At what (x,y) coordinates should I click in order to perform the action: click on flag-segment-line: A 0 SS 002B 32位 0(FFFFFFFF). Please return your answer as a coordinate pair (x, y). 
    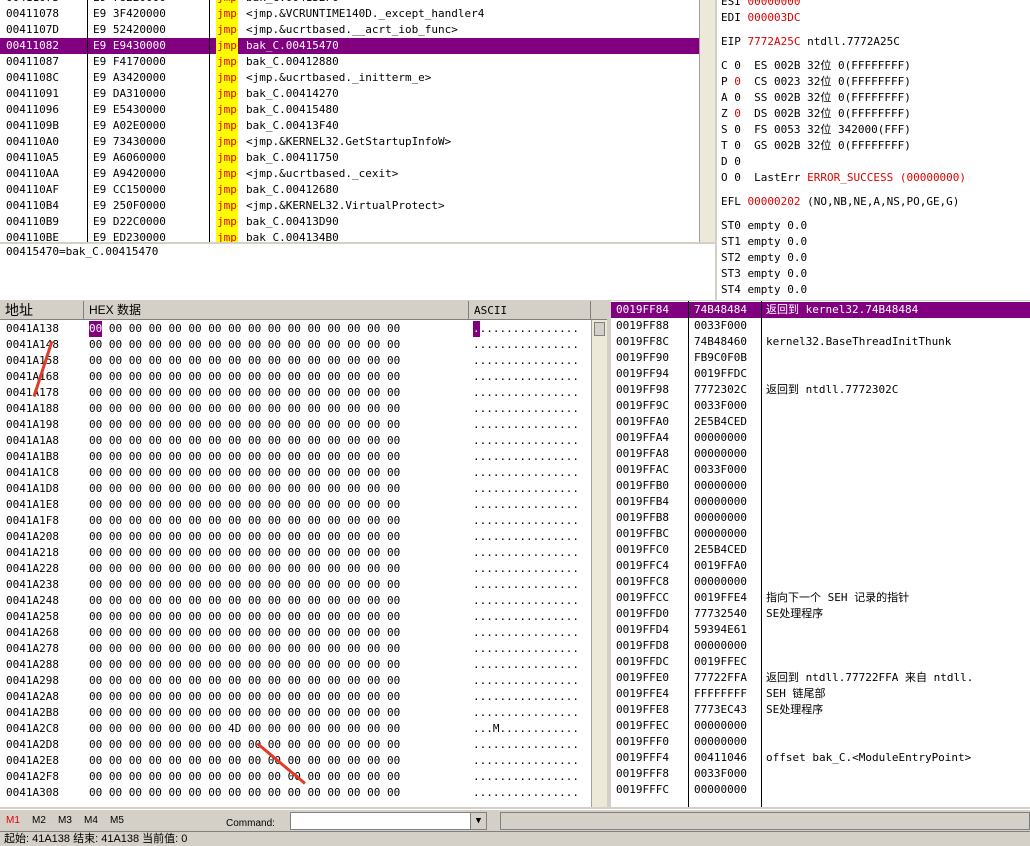
    Looking at the image, I should click on (816, 98).